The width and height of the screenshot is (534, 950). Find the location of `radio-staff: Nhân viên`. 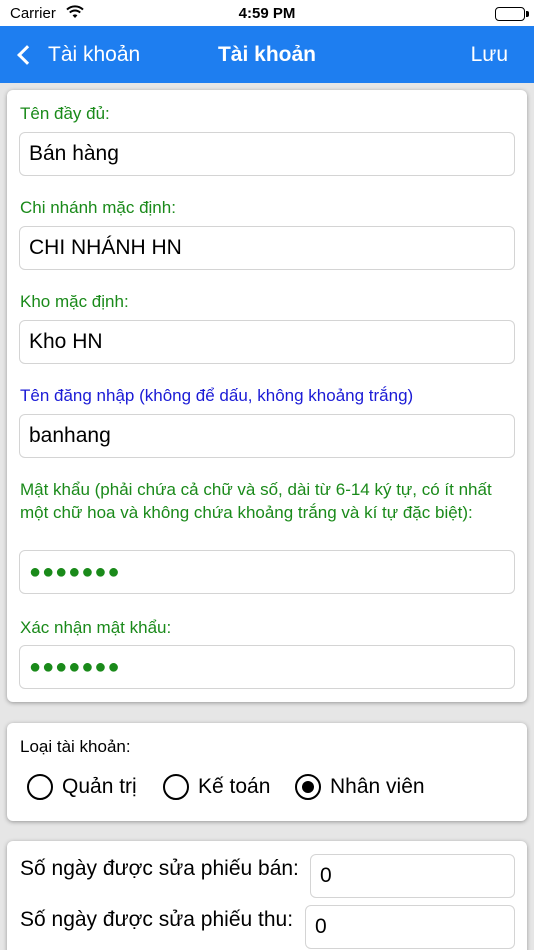

radio-staff: Nhân viên is located at coordinates (360, 787).